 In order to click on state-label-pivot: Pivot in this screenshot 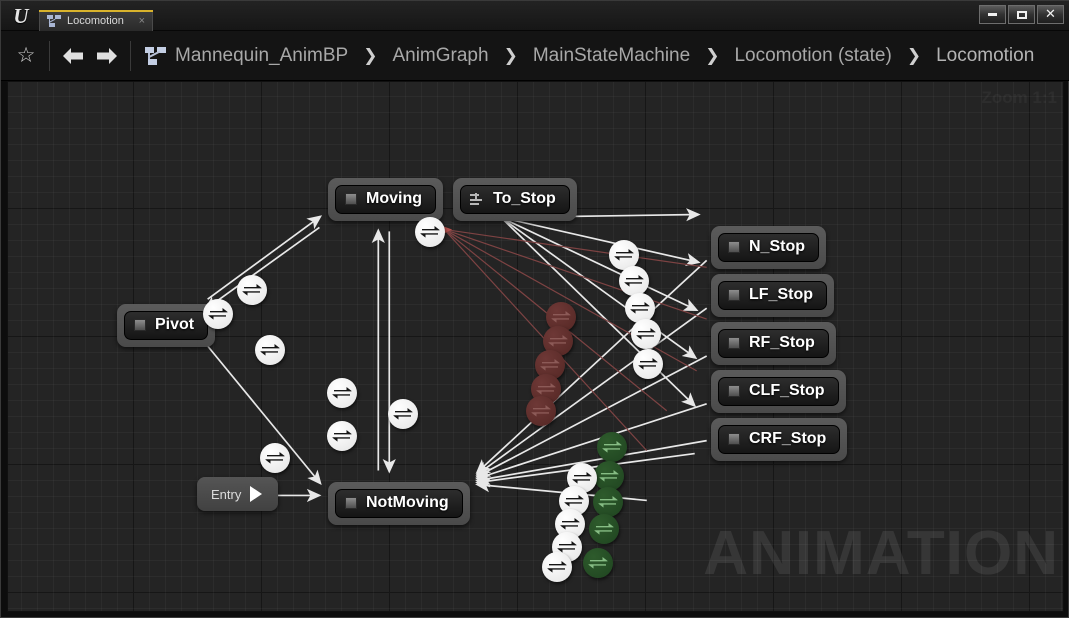, I will do `click(175, 324)`.